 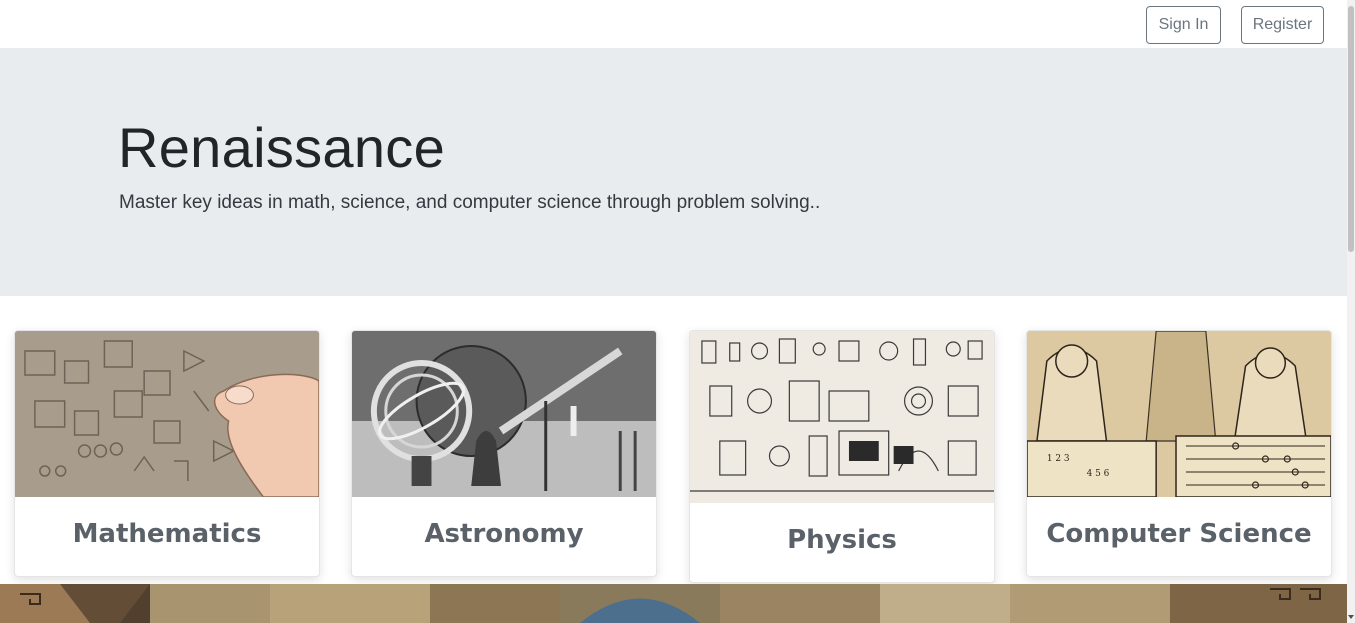 I want to click on register-button: Register, so click(x=1282, y=25).